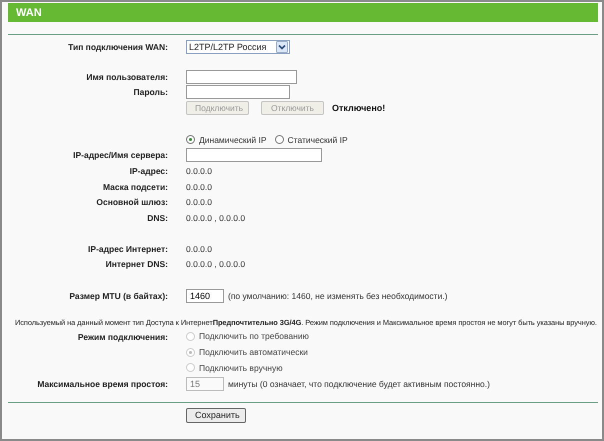  Describe the element at coordinates (216, 415) in the screenshot. I see `save-button: Сохранить` at that location.